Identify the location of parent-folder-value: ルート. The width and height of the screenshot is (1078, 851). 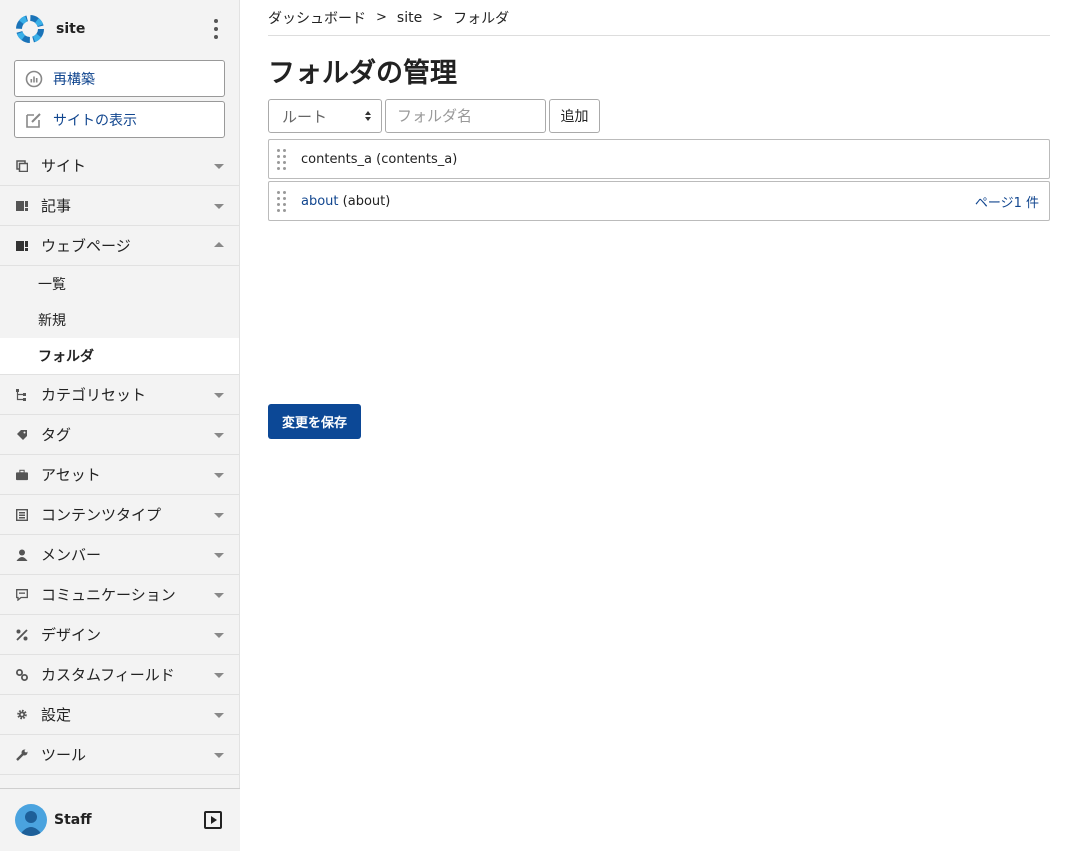
(305, 116).